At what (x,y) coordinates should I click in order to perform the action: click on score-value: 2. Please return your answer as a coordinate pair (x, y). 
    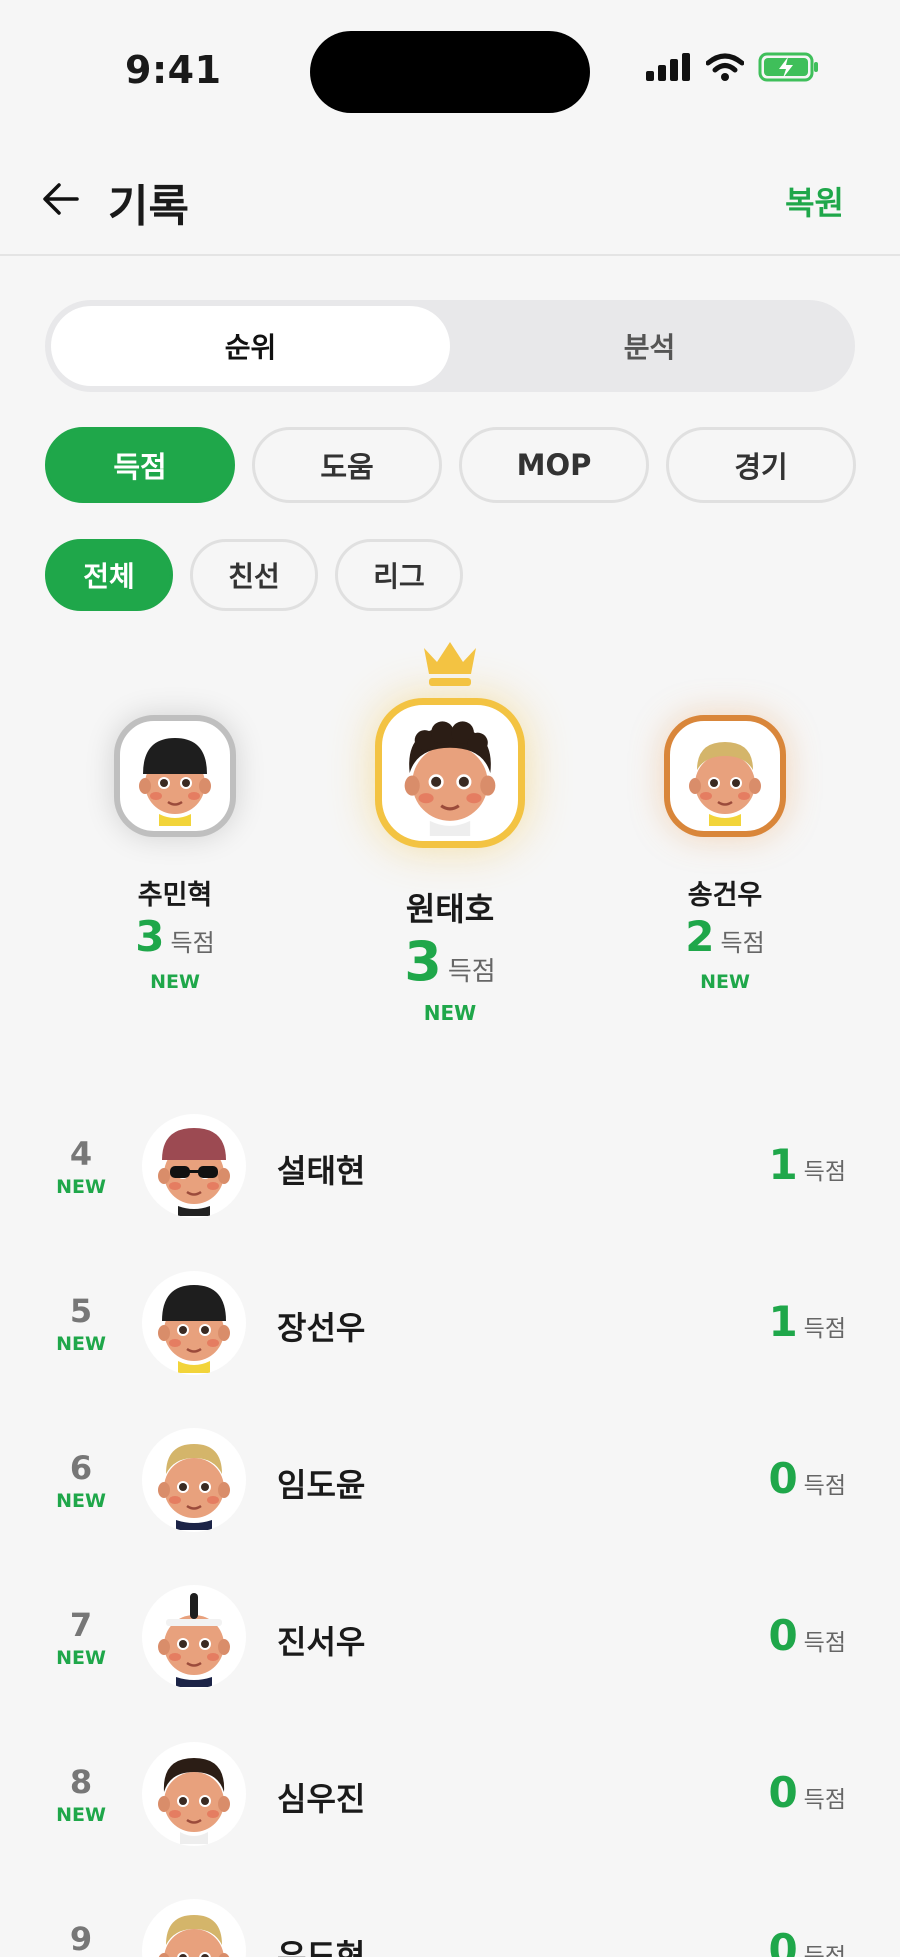
    Looking at the image, I should click on (700, 936).